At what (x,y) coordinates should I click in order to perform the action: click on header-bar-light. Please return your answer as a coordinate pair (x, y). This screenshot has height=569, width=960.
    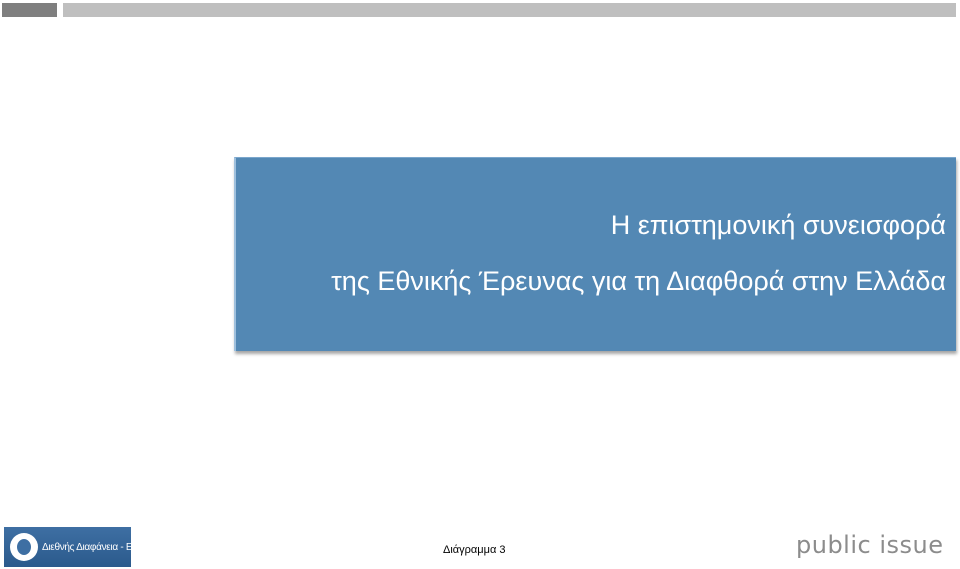
    Looking at the image, I should click on (509, 10).